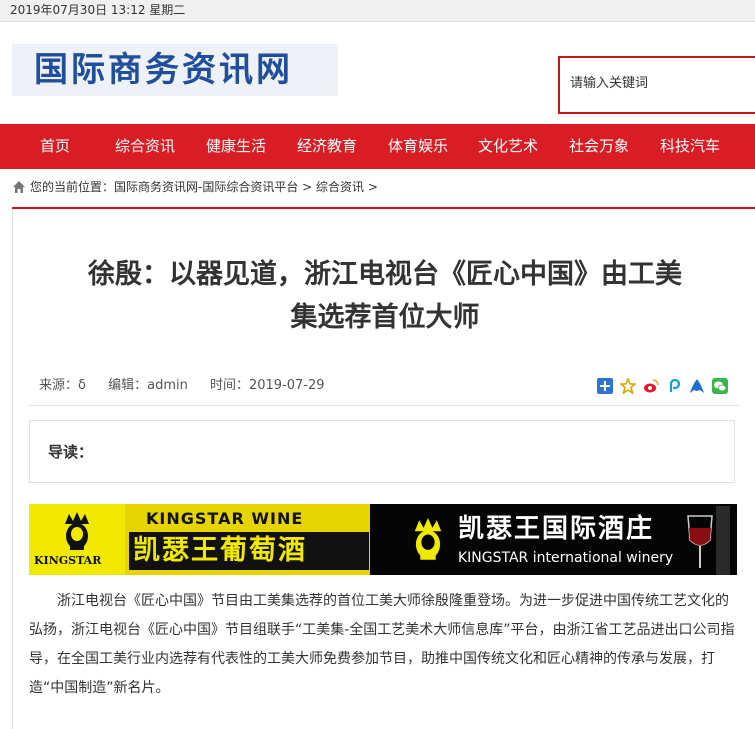 Image resolution: width=755 pixels, height=729 pixels. I want to click on nav-item-society: 社会万象, so click(599, 146).